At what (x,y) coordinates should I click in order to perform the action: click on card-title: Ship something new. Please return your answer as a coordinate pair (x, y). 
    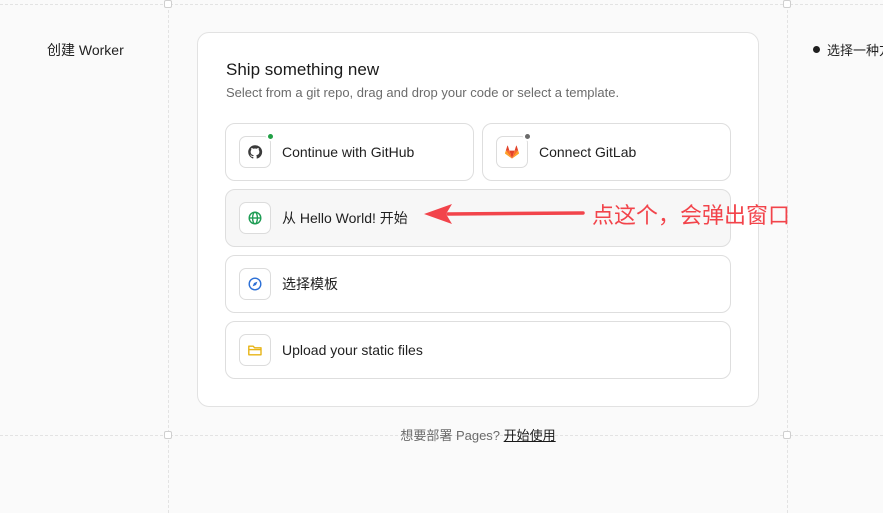
    Looking at the image, I should click on (303, 69).